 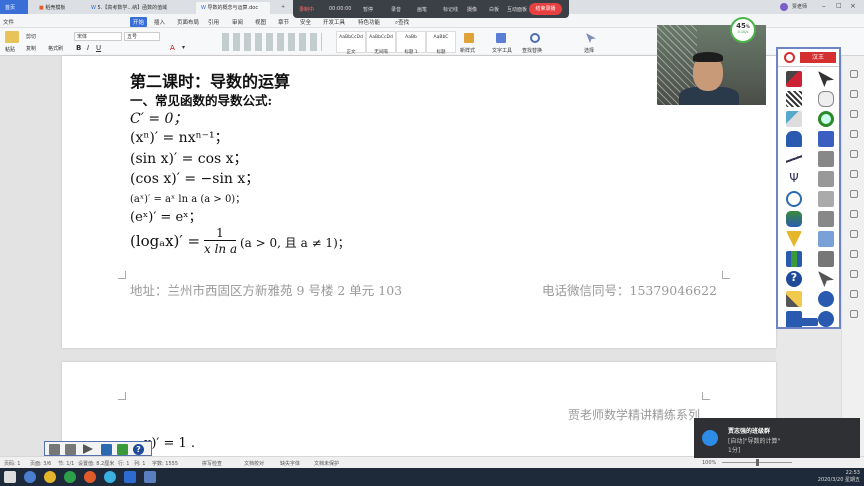 I want to click on cut-icon, so click(x=826, y=259).